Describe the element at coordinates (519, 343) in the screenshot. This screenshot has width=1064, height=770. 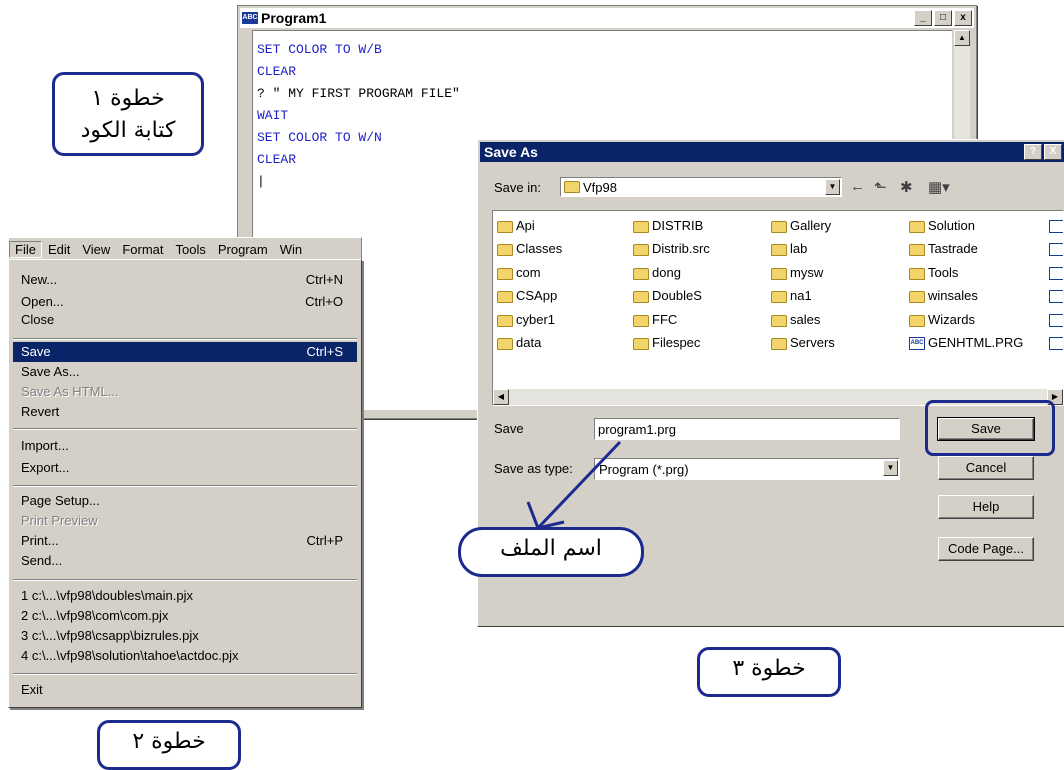
I see `folder-item: data` at that location.